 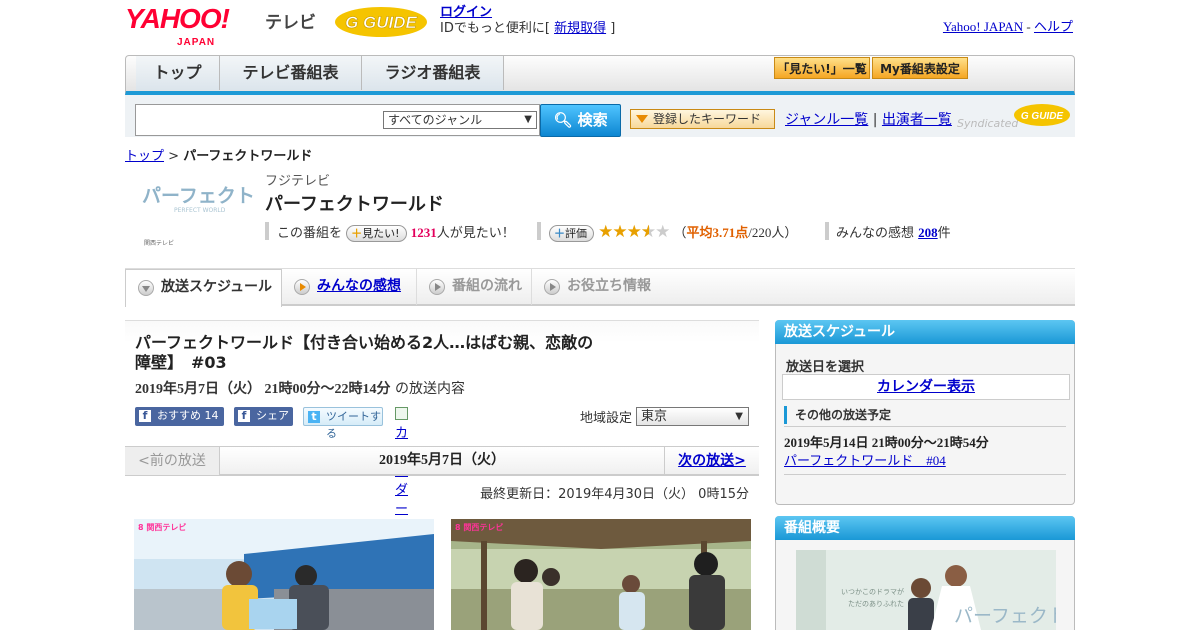 I want to click on program-logo: パーフェクト ワールド PERFECT WORLD 関西テレビ, so click(x=197, y=216).